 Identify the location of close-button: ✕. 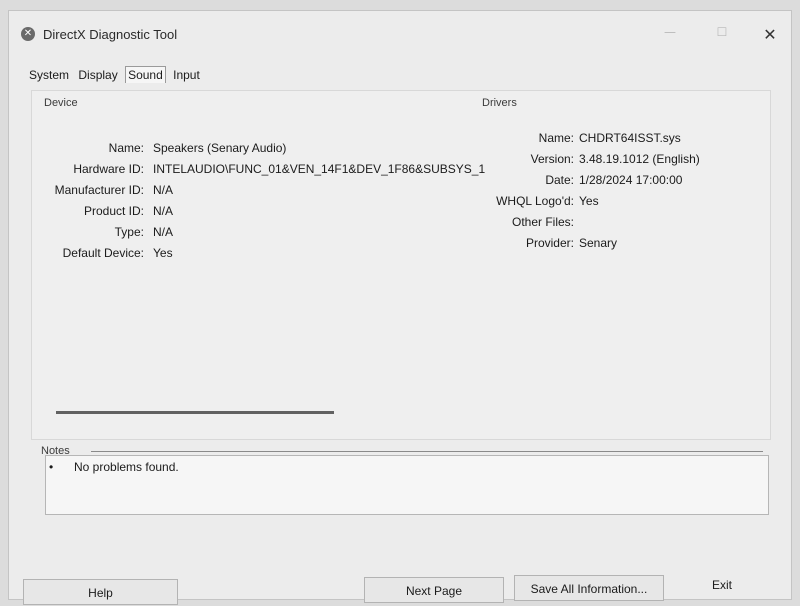
(770, 35).